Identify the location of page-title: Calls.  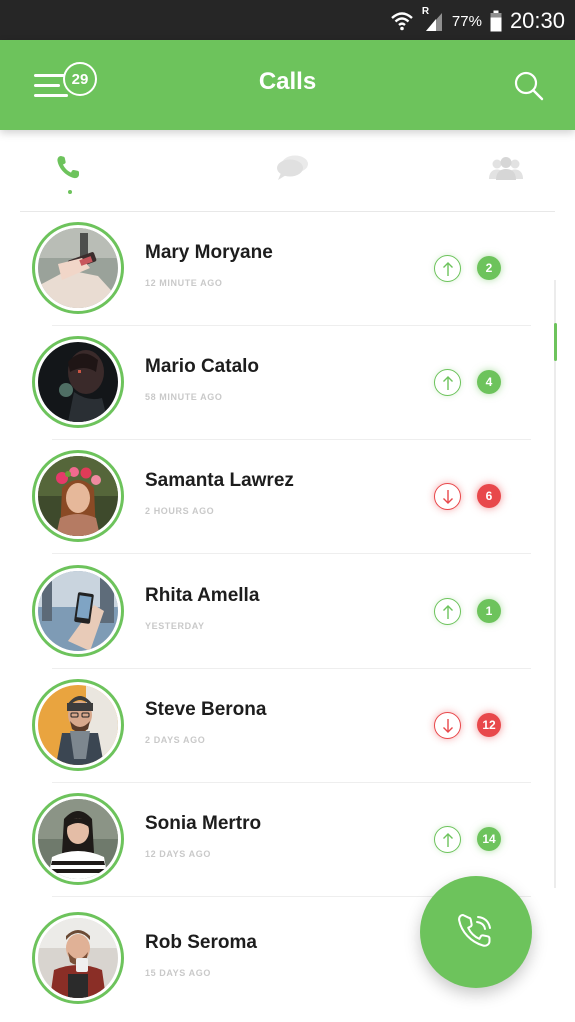
(287, 81).